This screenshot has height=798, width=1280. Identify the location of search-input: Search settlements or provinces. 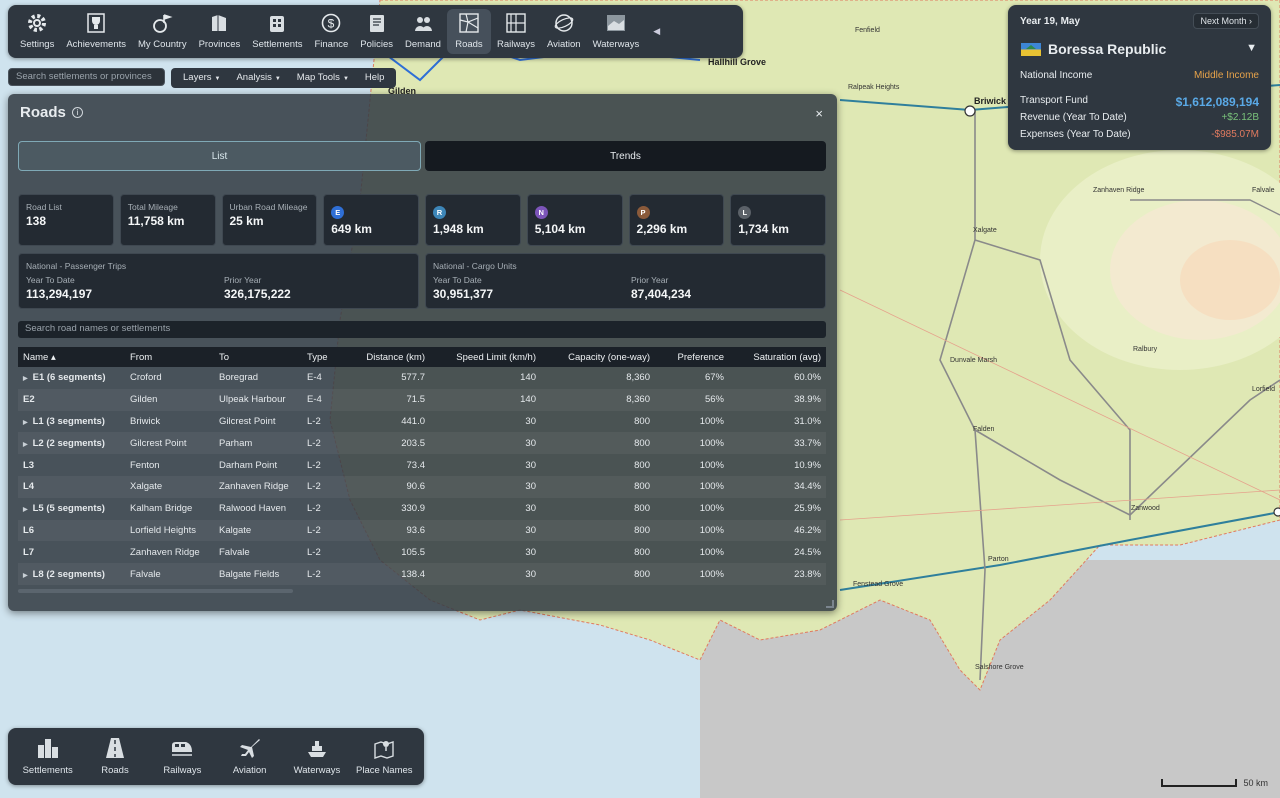
(86, 77).